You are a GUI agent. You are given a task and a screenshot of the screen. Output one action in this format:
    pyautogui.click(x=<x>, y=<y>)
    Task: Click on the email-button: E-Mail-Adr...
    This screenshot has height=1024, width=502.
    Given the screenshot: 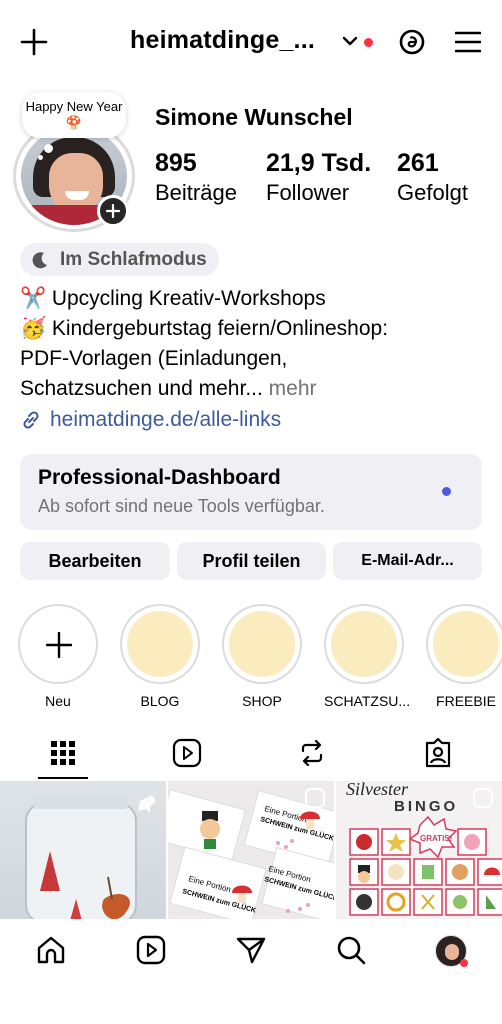 What is the action you would take?
    pyautogui.click(x=407, y=561)
    